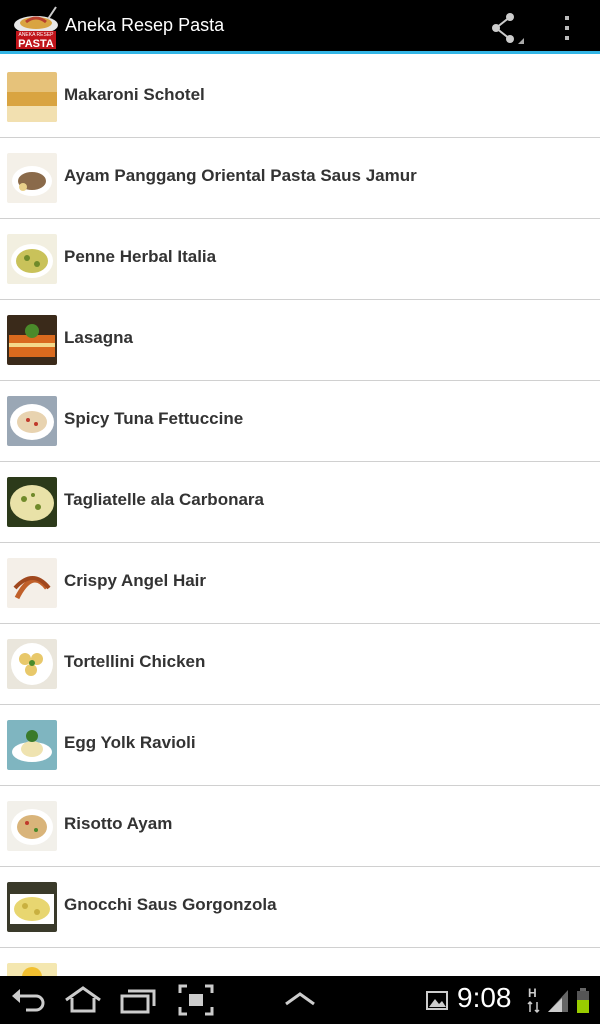 The width and height of the screenshot is (600, 1024). I want to click on recipe-label: Risotto Ayam, so click(118, 823).